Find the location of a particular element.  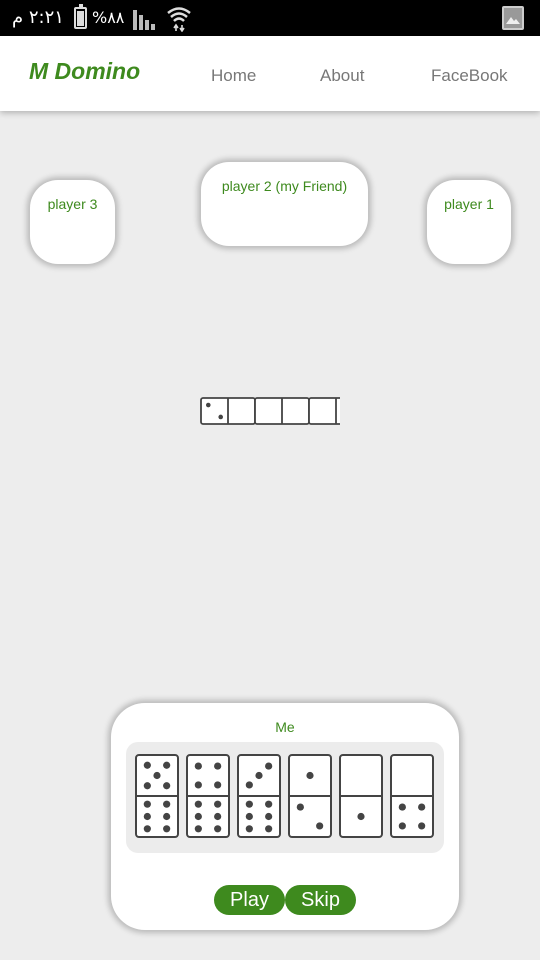

player1-label: player 1 is located at coordinates (469, 204).